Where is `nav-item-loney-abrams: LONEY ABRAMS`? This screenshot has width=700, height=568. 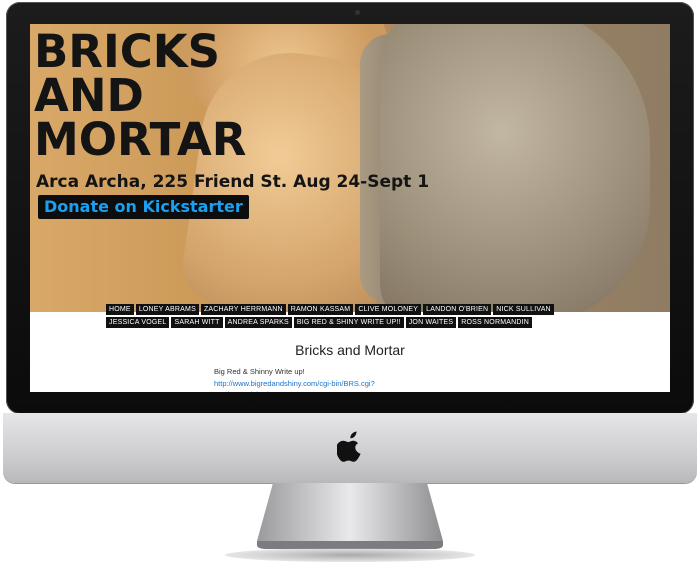 nav-item-loney-abrams: LONEY ABRAMS is located at coordinates (167, 309).